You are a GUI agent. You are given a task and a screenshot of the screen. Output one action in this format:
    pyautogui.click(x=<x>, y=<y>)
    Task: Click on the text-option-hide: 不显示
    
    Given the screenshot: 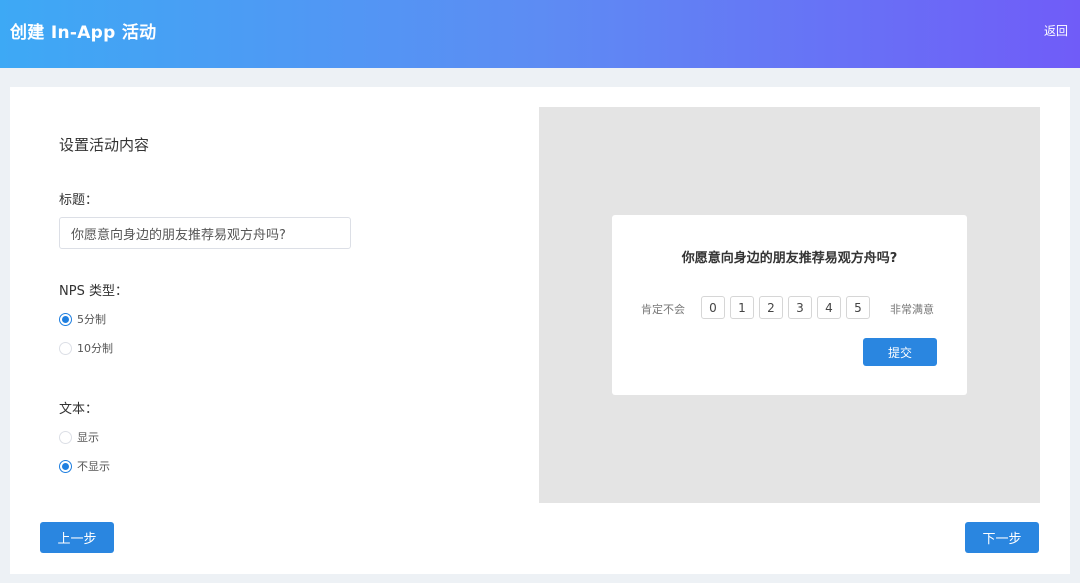 What is the action you would take?
    pyautogui.click(x=84, y=466)
    